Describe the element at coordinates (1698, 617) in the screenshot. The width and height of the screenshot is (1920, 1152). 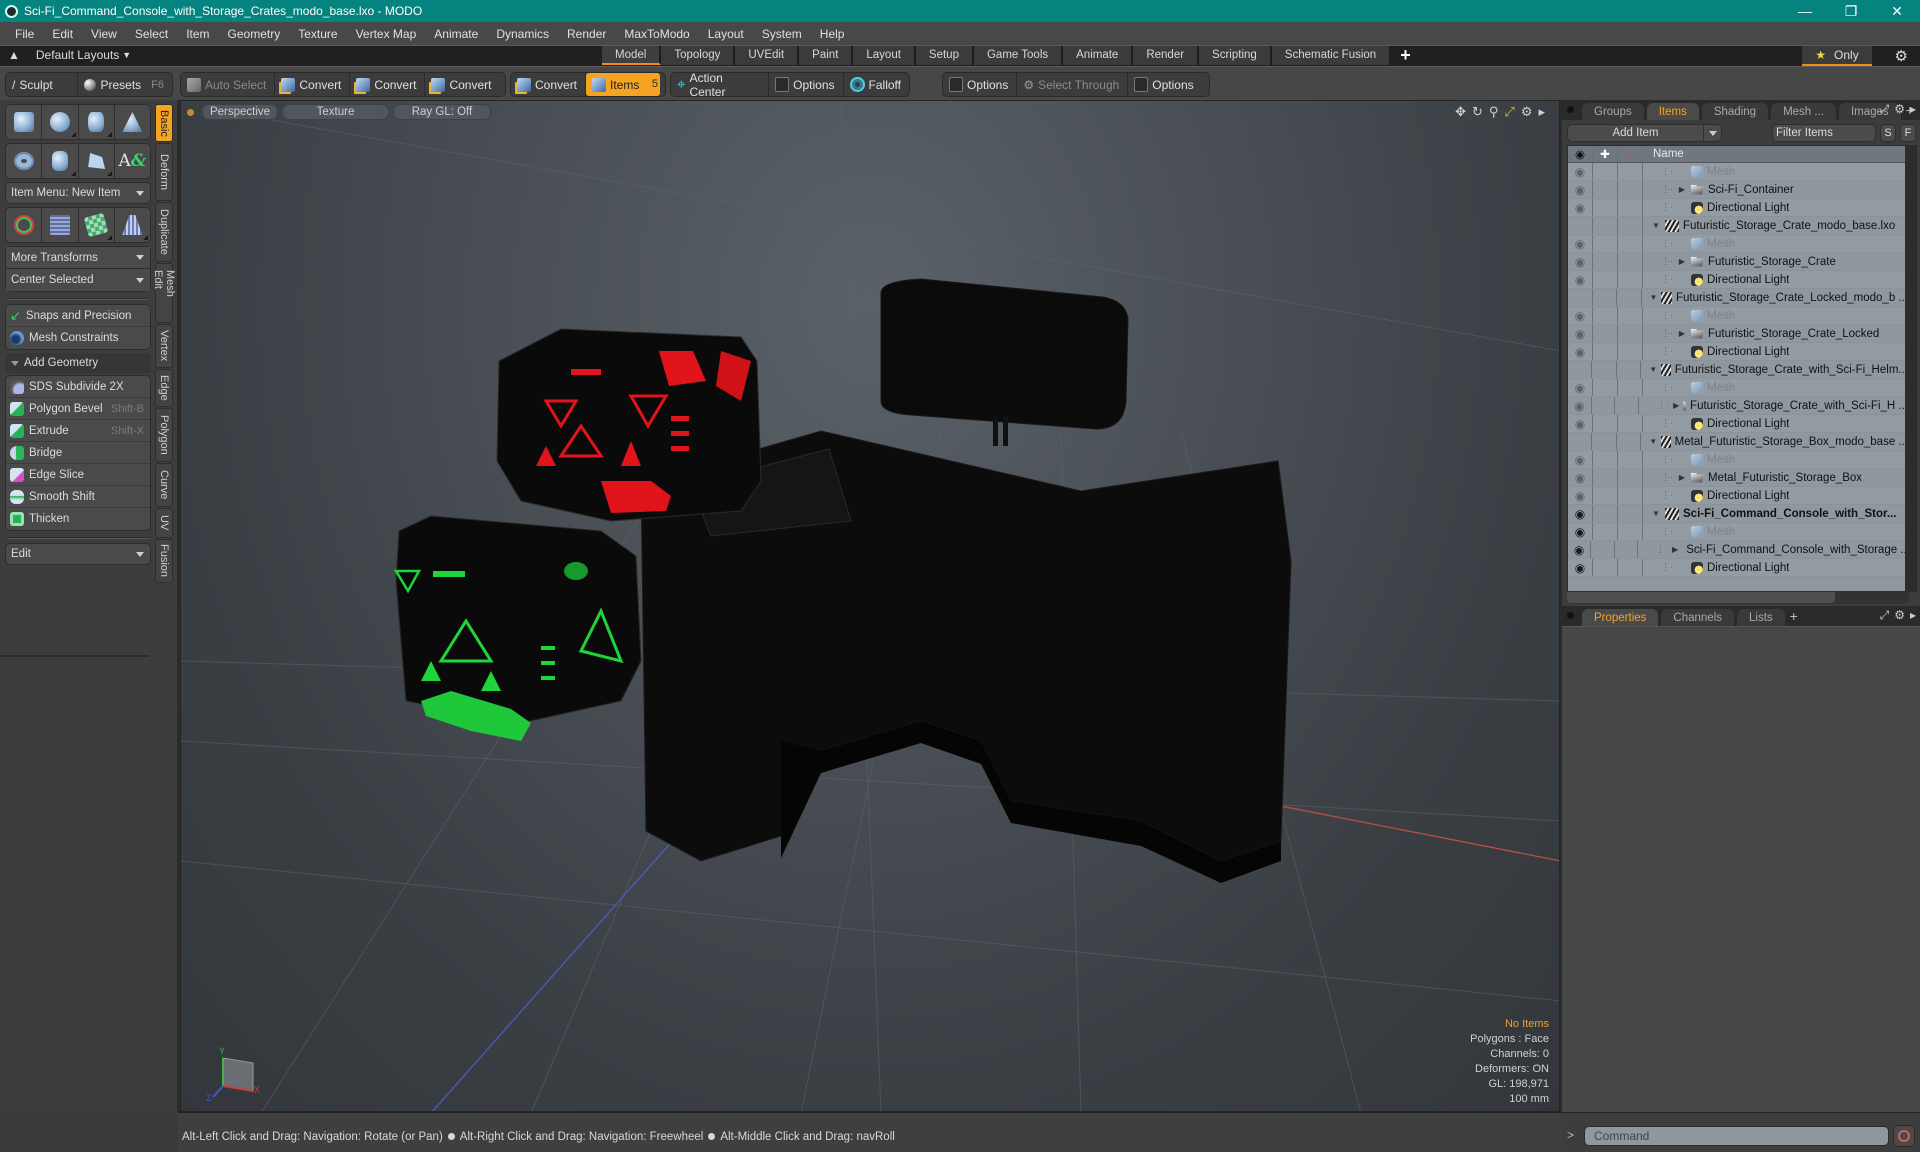
I see `tab-channels: Channels` at that location.